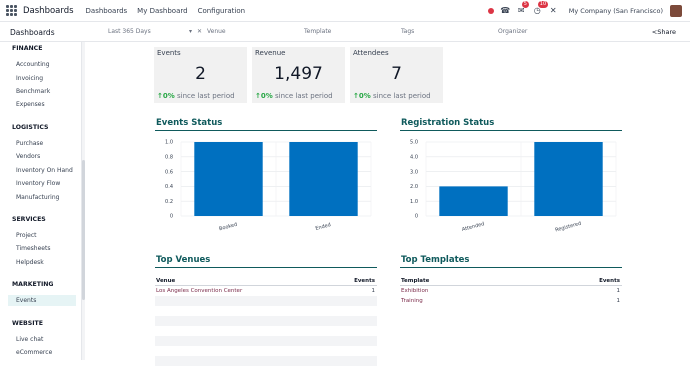  I want to click on sidebar-item-vendors: Vendors, so click(28, 156).